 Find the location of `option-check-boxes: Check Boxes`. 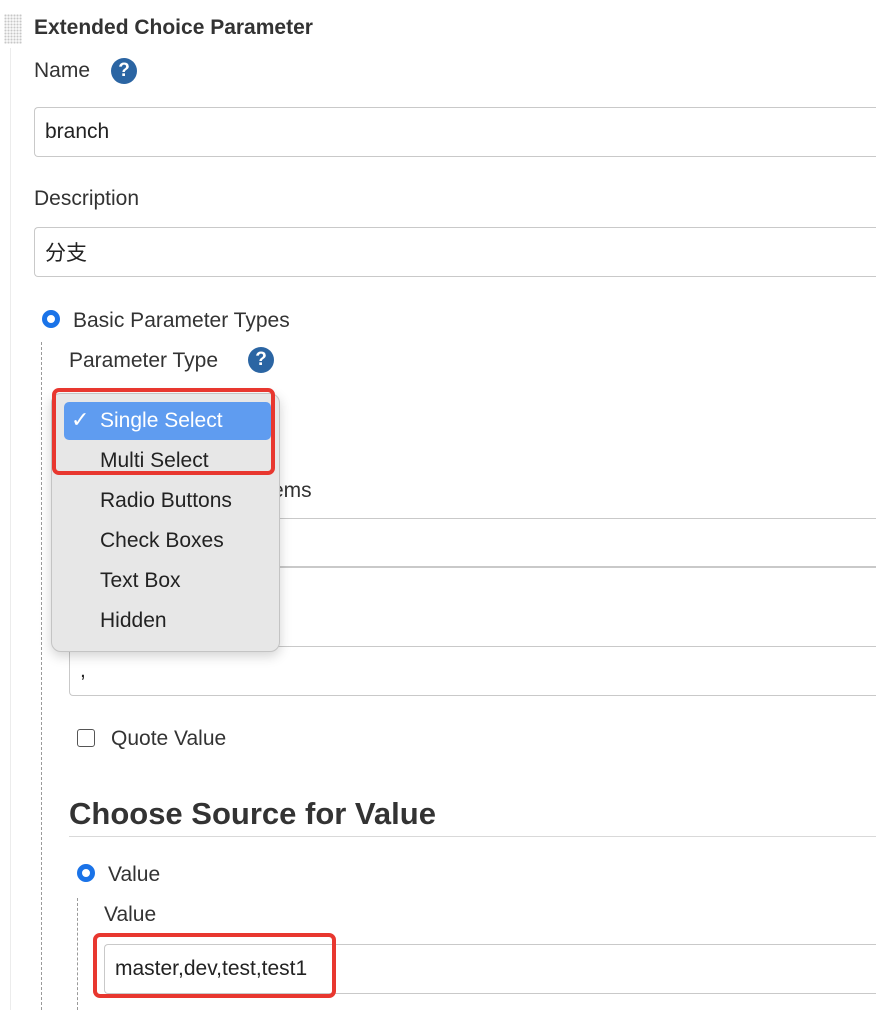

option-check-boxes: Check Boxes is located at coordinates (167, 541).